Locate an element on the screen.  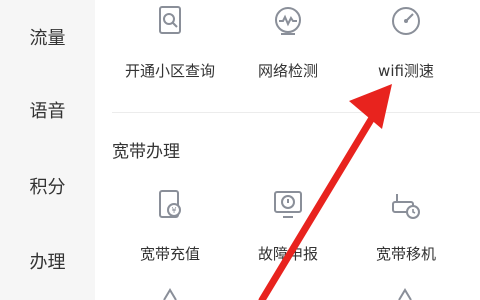
tile-label: 开通小区查询 is located at coordinates (169, 71).